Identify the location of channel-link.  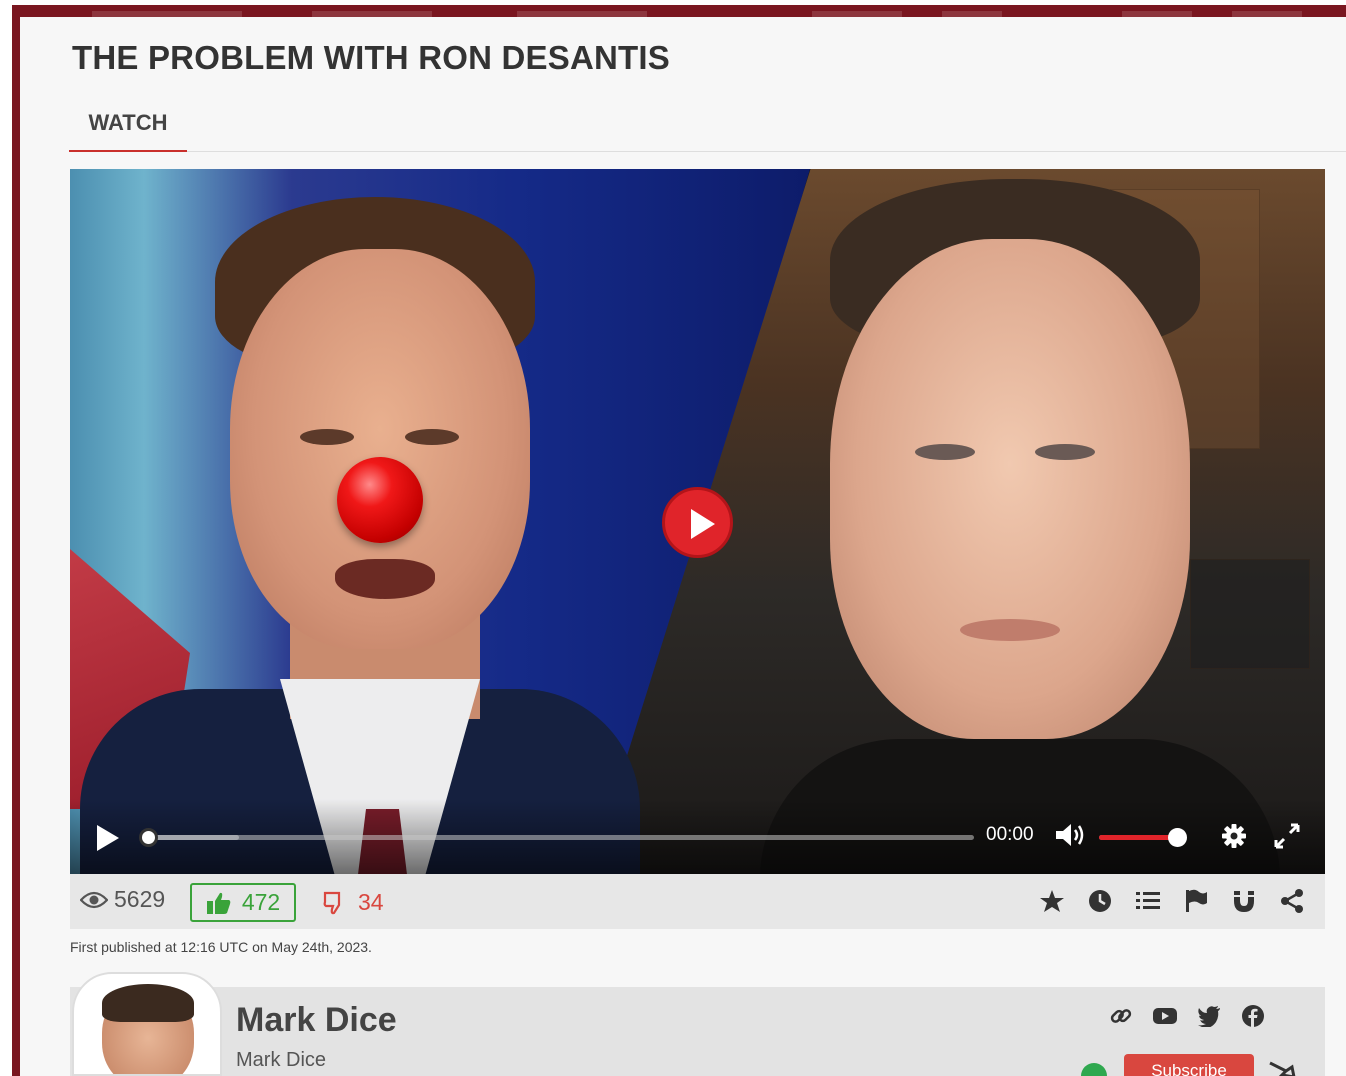
(1121, 1016).